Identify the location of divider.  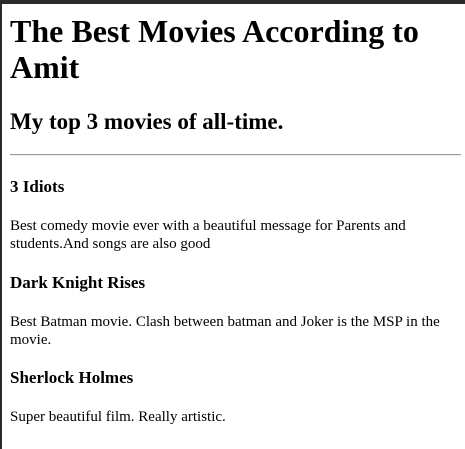
(235, 155).